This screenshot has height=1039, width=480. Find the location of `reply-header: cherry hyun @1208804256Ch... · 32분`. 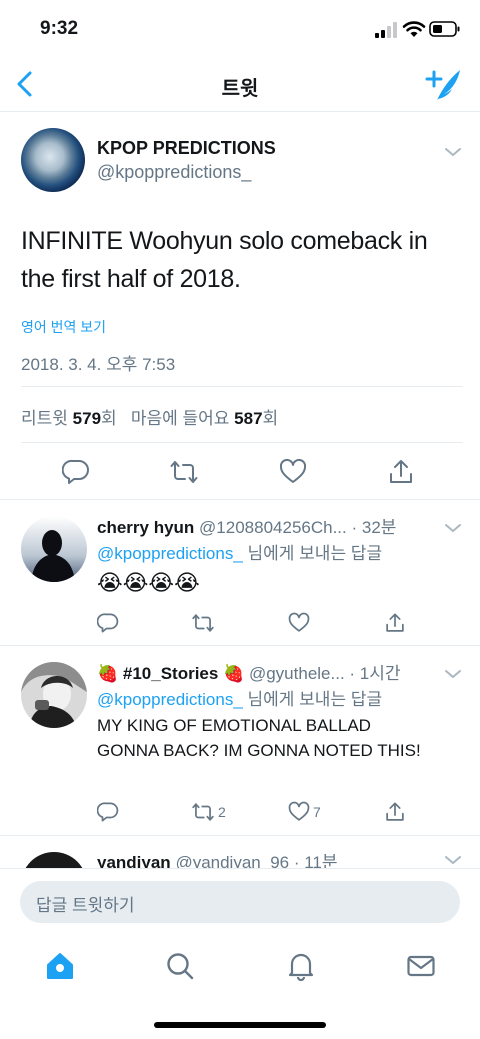

reply-header: cherry hyun @1208804256Ch... · 32분 is located at coordinates (269, 525).